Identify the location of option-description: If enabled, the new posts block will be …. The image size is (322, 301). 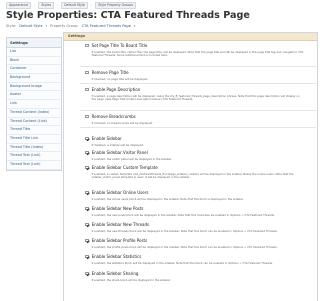
(183, 214).